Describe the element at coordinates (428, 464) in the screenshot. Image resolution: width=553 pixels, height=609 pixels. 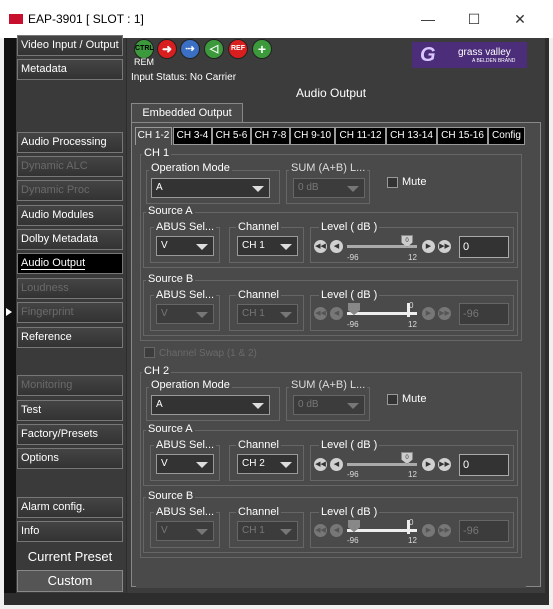
I see `ch2-a-step-fwd-icon: ▶` at that location.